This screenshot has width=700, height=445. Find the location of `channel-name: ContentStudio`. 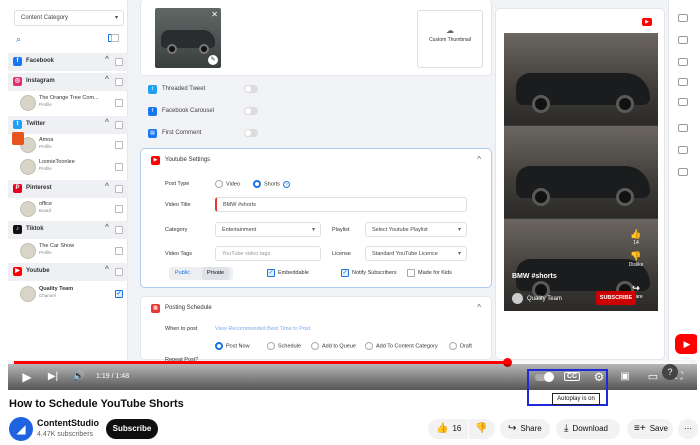

channel-name: ContentStudio is located at coordinates (68, 423).